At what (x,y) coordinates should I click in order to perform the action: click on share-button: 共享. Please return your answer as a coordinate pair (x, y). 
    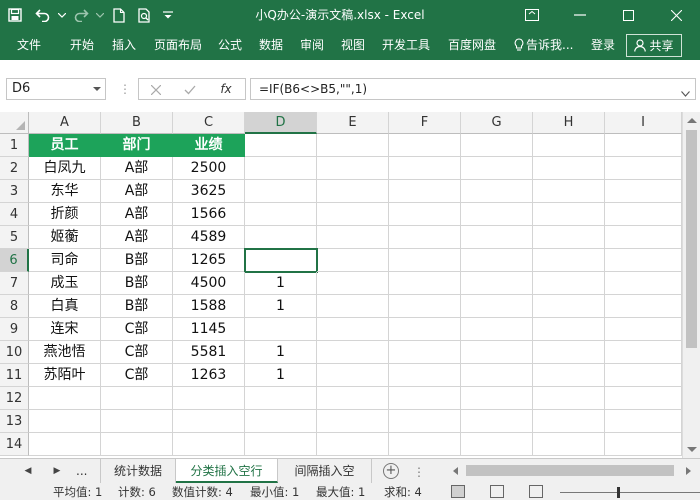
    Looking at the image, I should click on (654, 45).